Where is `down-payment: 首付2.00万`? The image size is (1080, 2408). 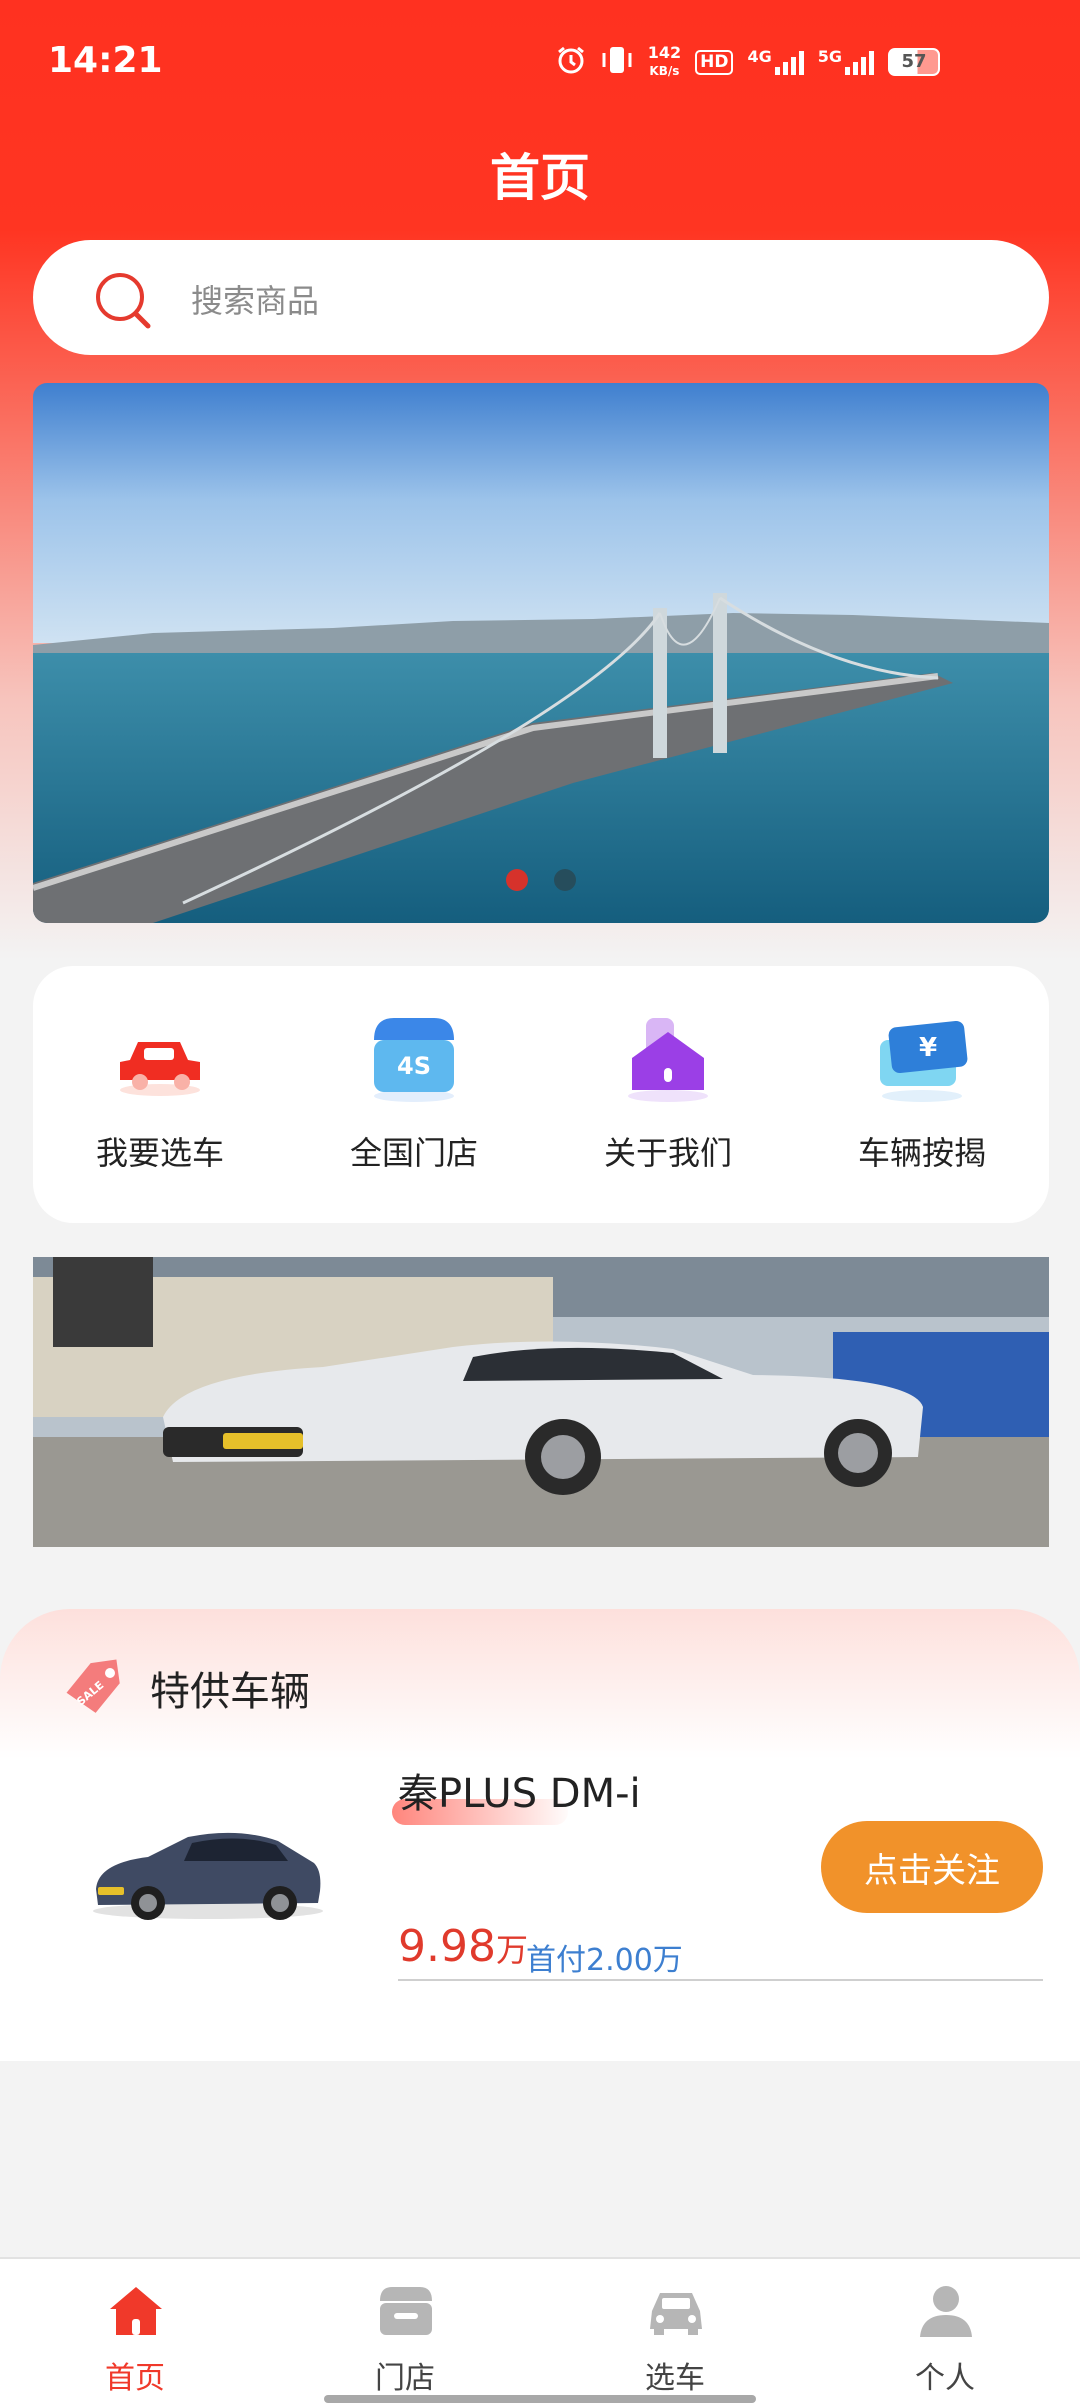 down-payment: 首付2.00万 is located at coordinates (604, 1960).